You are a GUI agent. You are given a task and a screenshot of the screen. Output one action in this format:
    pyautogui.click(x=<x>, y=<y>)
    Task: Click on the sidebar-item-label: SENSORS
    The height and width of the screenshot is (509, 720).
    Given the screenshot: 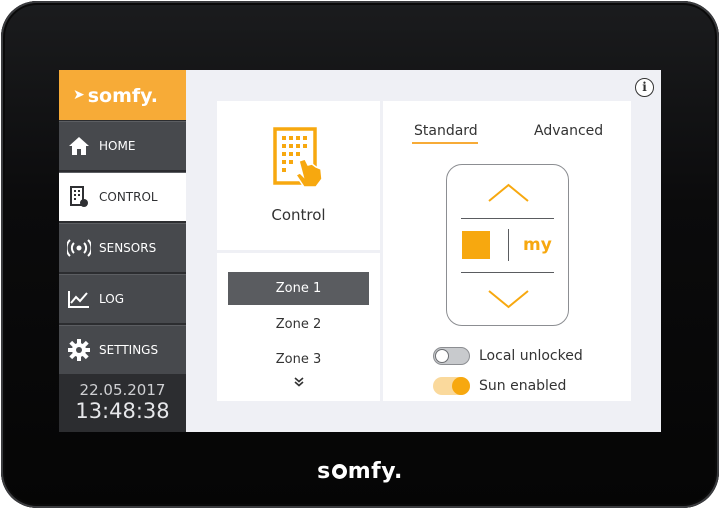 What is the action you would take?
    pyautogui.click(x=128, y=248)
    